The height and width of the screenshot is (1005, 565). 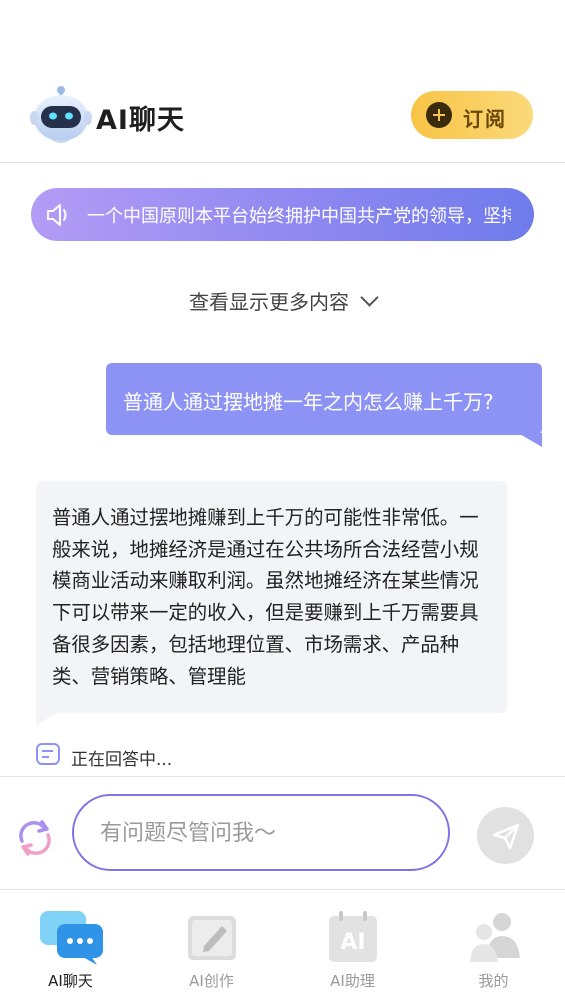 I want to click on refresh-icon, so click(x=35, y=838).